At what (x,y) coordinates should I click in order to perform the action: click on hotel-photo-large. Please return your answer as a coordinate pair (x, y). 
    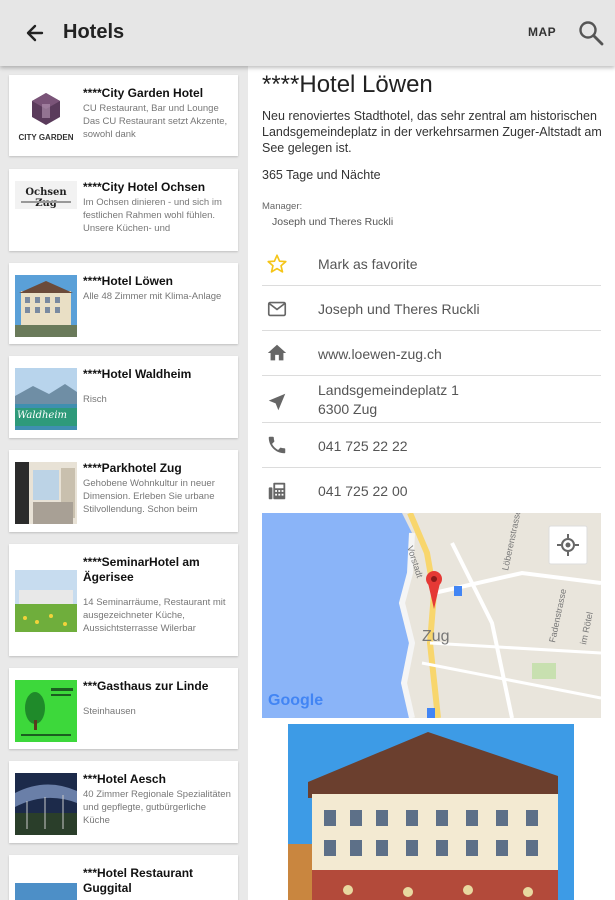
    Looking at the image, I should click on (431, 812).